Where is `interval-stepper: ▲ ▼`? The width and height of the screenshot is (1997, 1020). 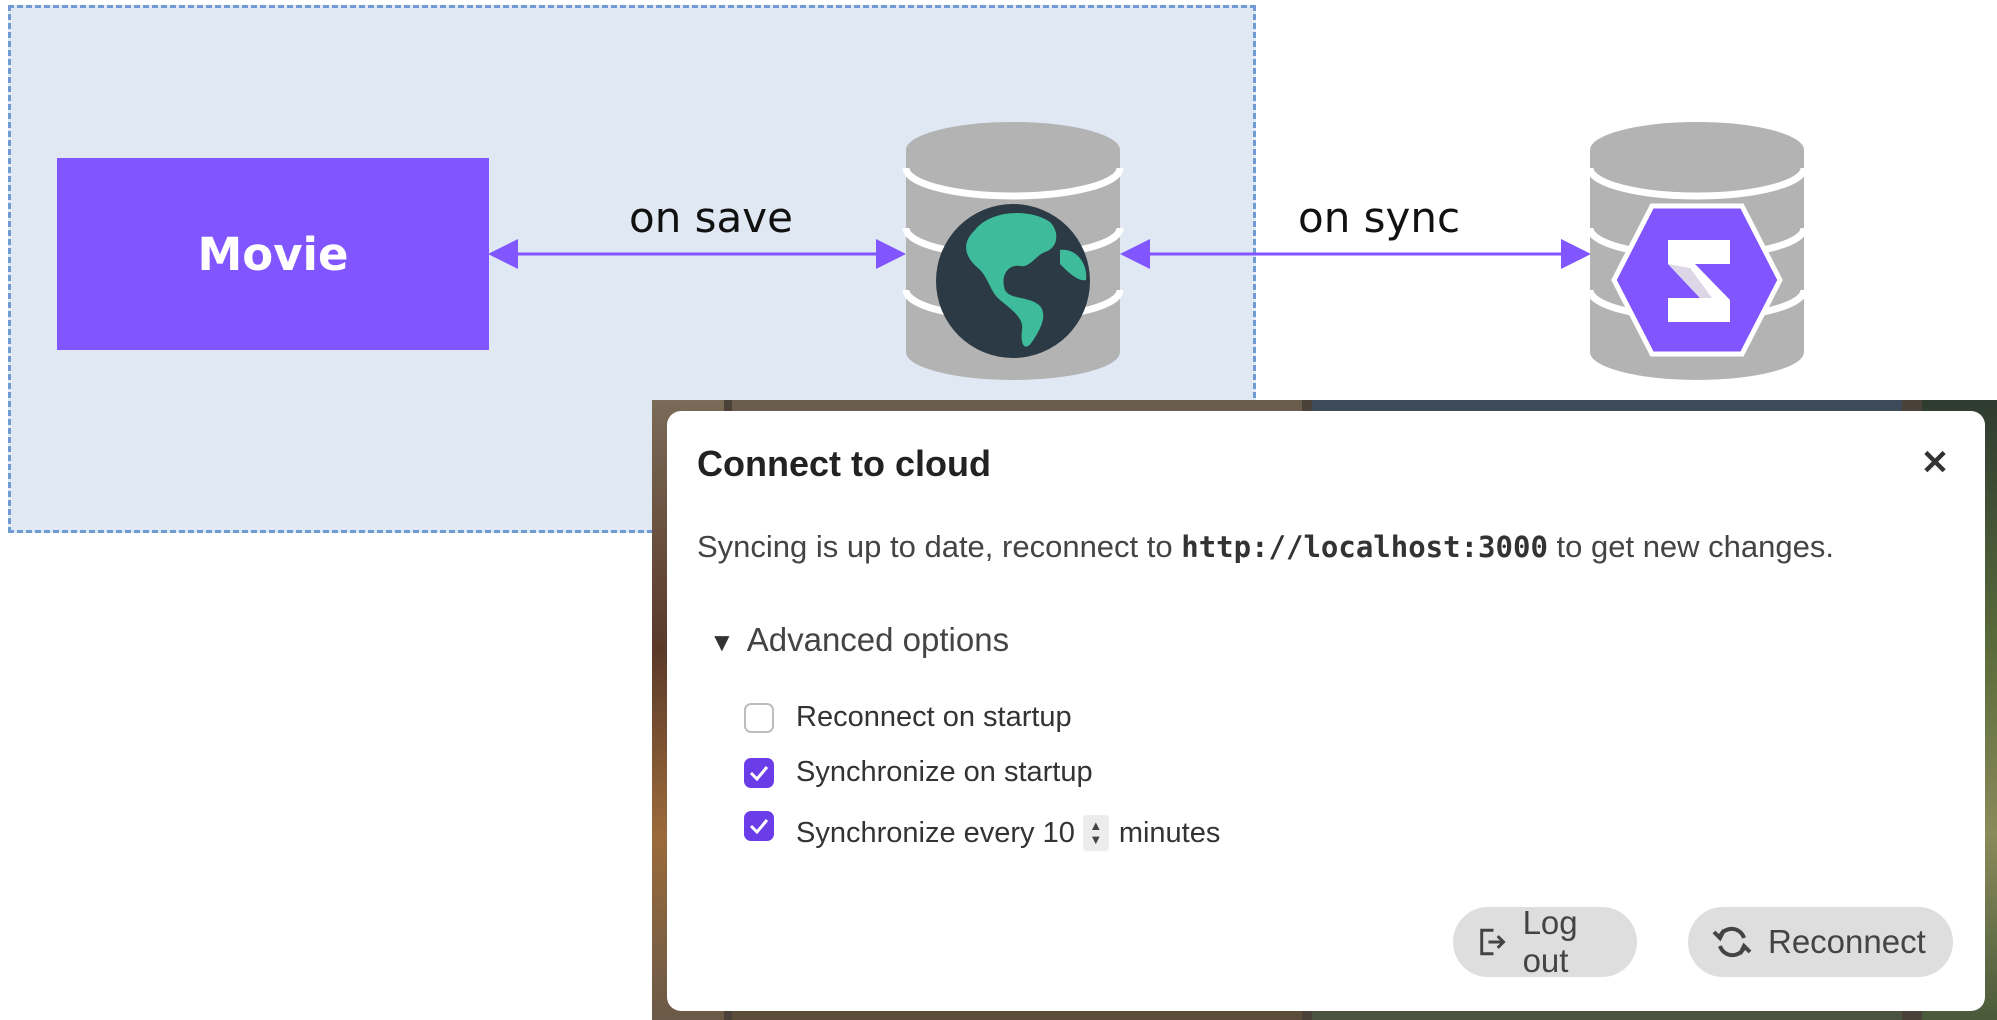 interval-stepper: ▲ ▼ is located at coordinates (1095, 833).